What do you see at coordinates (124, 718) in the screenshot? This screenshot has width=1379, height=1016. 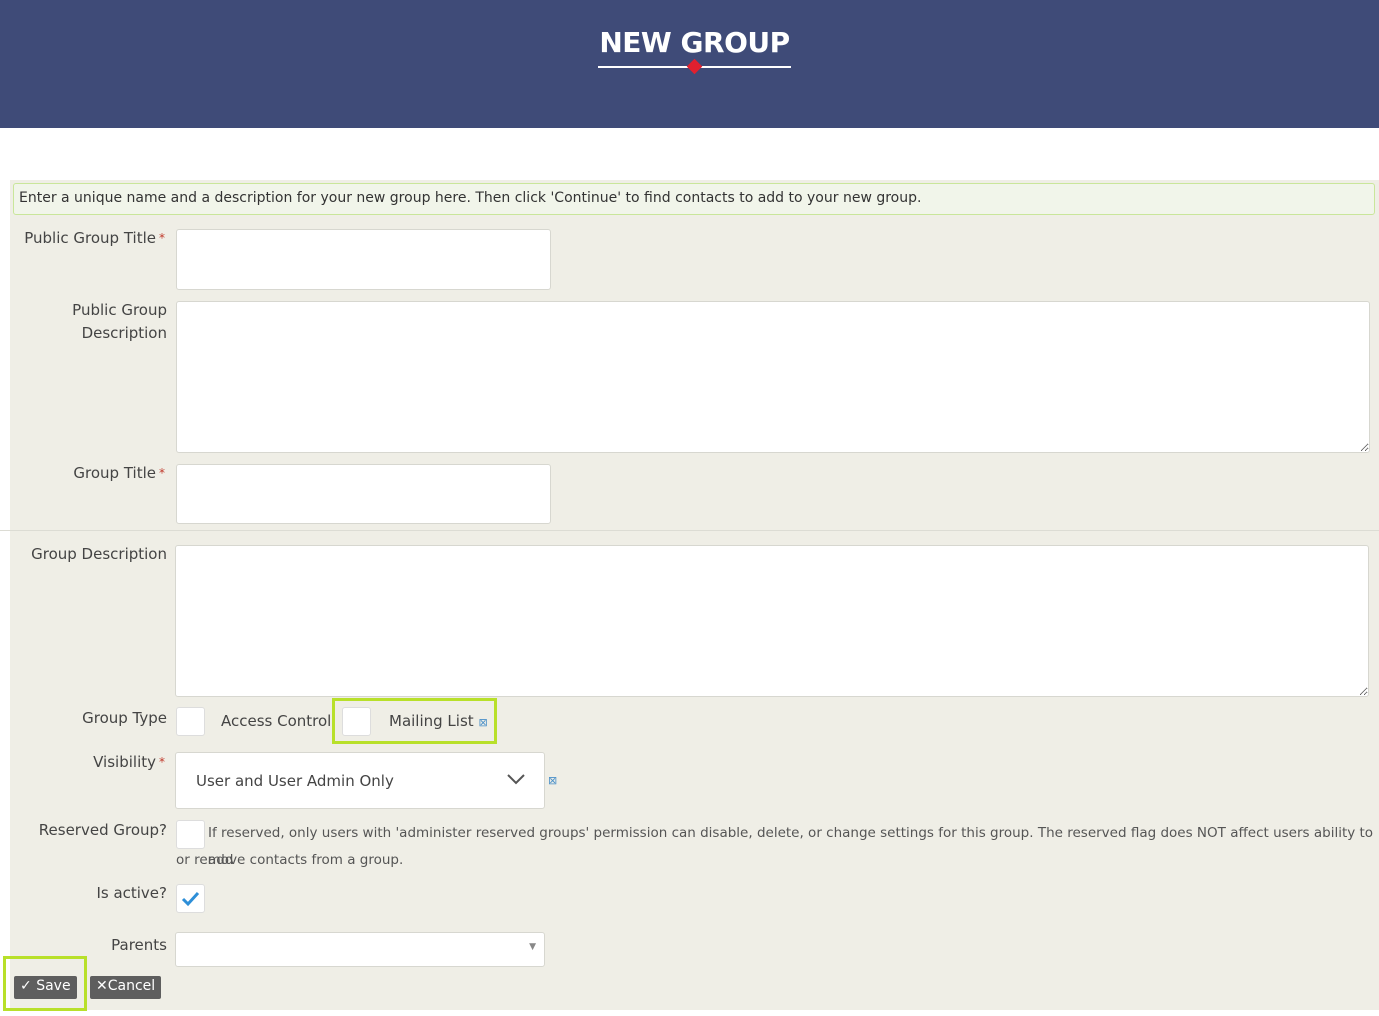 I see `group-type-label: Group Type` at bounding box center [124, 718].